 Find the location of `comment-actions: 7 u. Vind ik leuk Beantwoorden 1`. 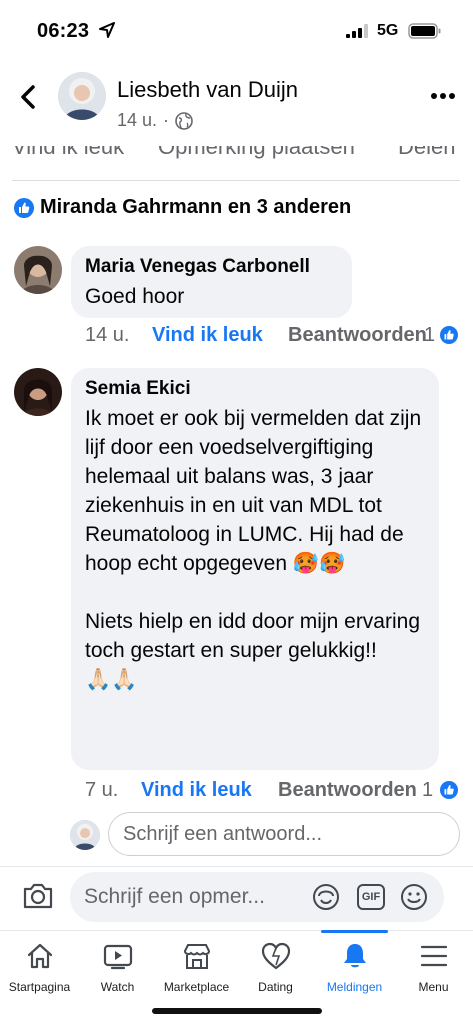

comment-actions: 7 u. Vind ik leuk Beantwoorden 1 is located at coordinates (236, 792).